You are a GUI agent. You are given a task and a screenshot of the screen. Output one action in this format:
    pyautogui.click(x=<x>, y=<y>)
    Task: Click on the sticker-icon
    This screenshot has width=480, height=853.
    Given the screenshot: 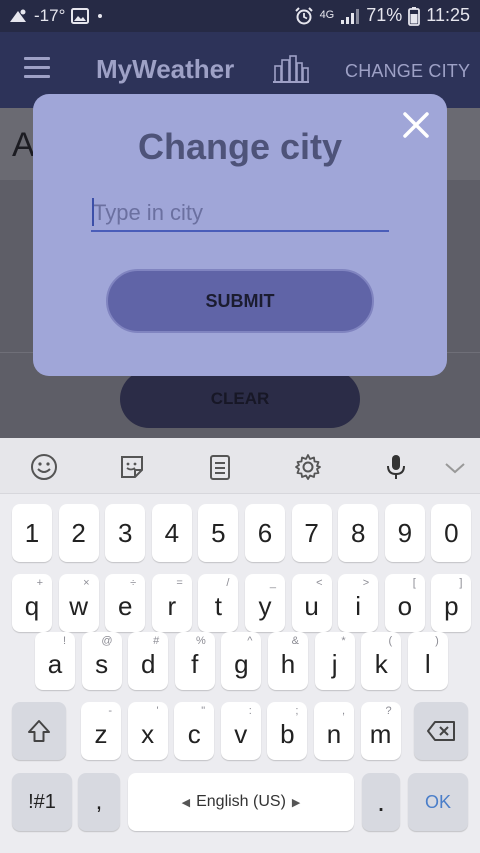 What is the action you would take?
    pyautogui.click(x=132, y=467)
    